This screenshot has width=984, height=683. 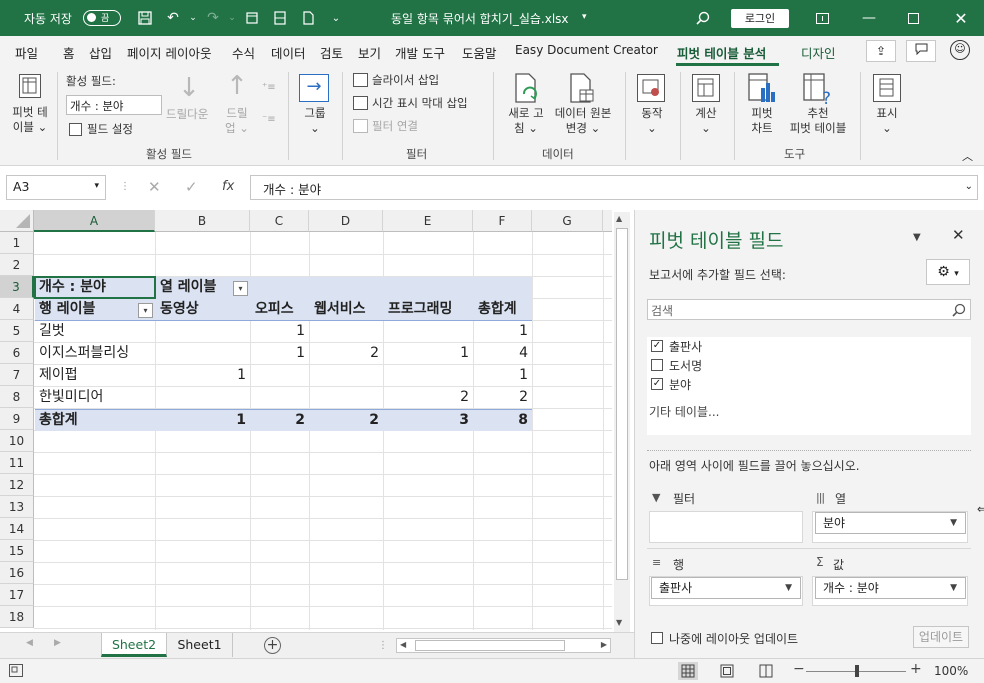 What do you see at coordinates (17, 287) in the screenshot?
I see `row-header: 3` at bounding box center [17, 287].